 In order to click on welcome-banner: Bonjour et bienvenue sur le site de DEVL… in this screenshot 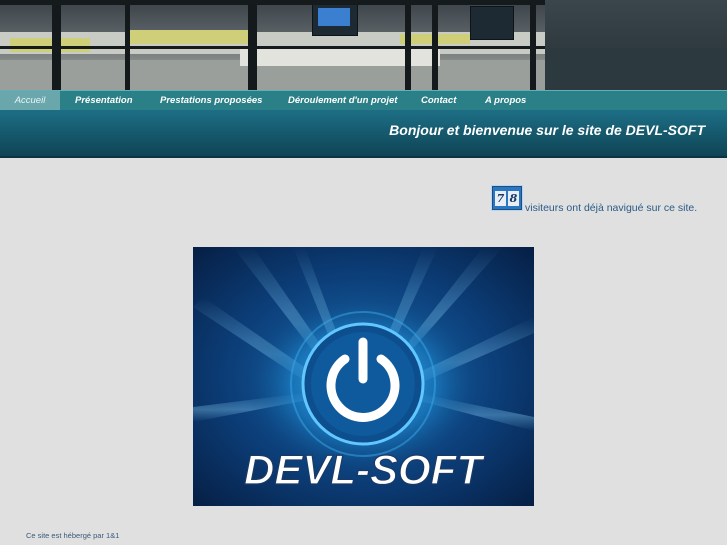, I will do `click(363, 134)`.